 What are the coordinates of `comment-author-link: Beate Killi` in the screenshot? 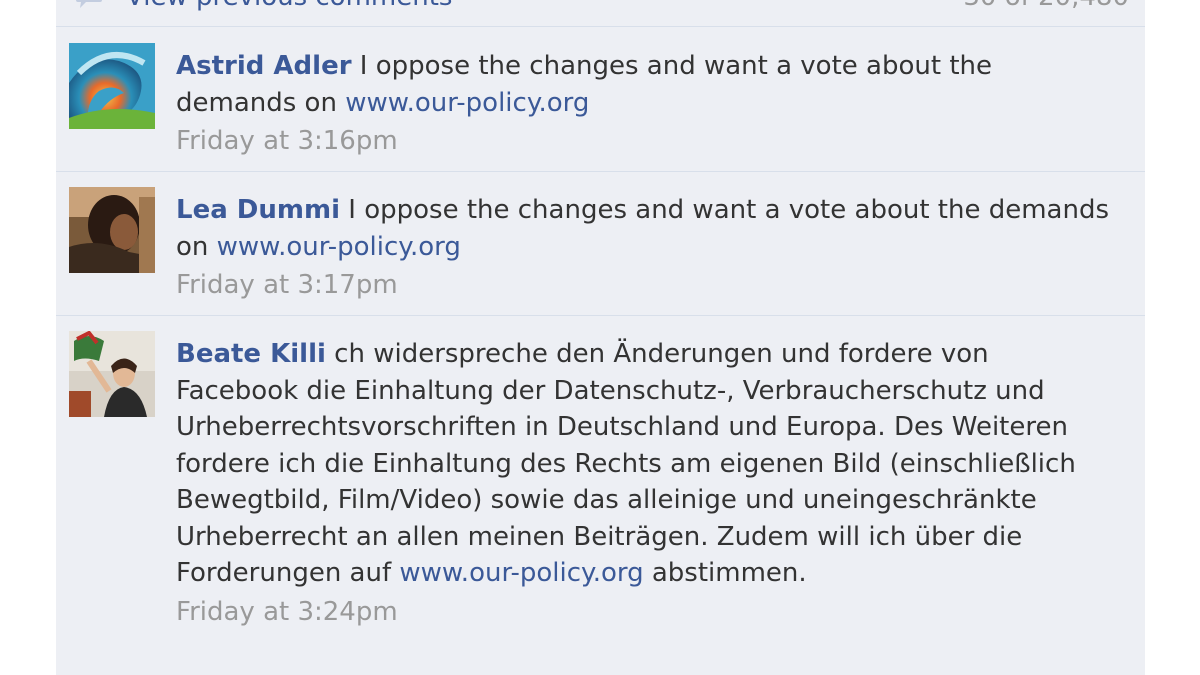 It's located at (251, 354).